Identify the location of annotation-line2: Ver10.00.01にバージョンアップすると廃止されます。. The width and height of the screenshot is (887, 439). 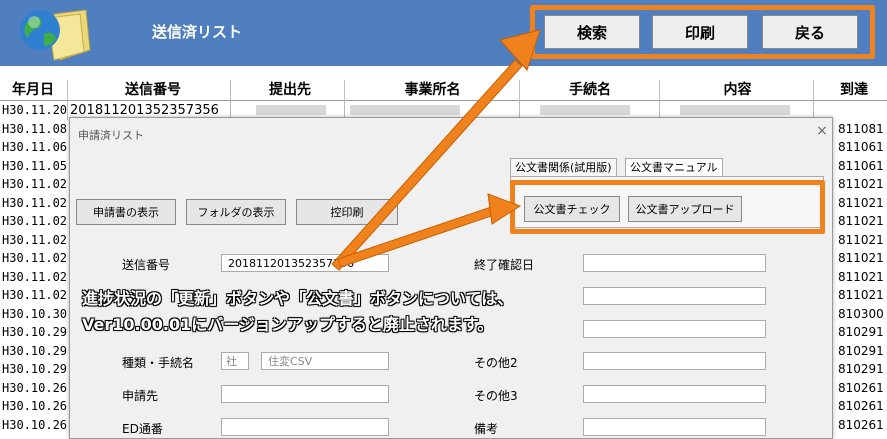
(288, 324).